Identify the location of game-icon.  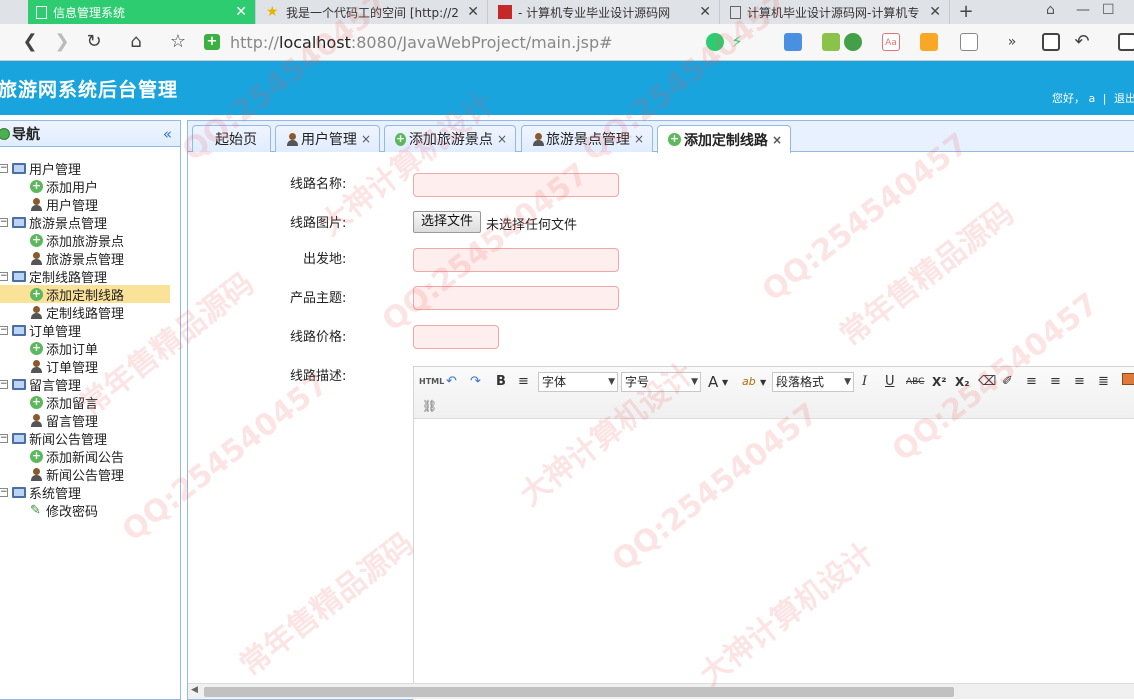
(969, 42).